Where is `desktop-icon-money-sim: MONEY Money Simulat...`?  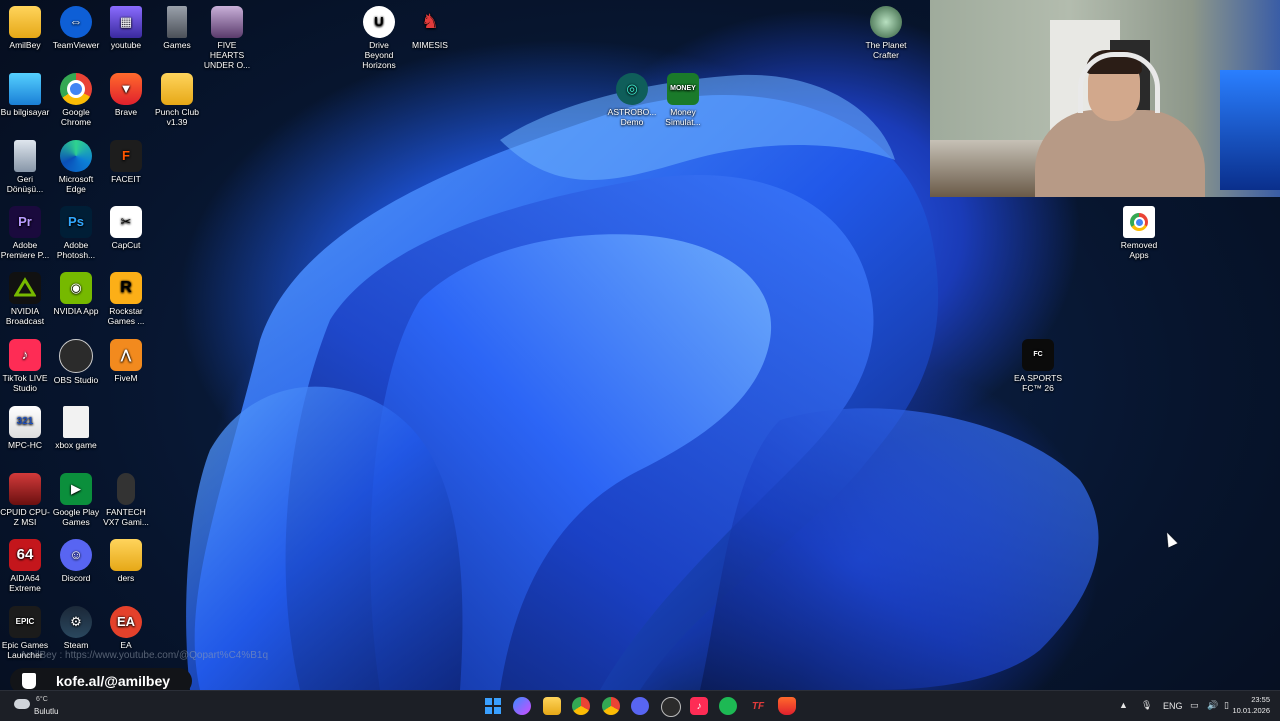
desktop-icon-money-sim: MONEY Money Simulat... is located at coordinates (683, 100).